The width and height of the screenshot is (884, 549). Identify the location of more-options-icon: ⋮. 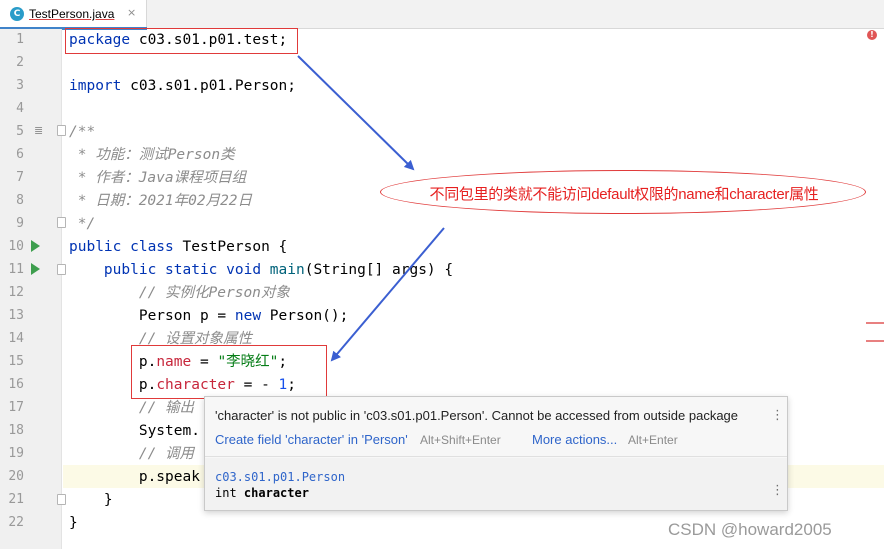
(777, 415).